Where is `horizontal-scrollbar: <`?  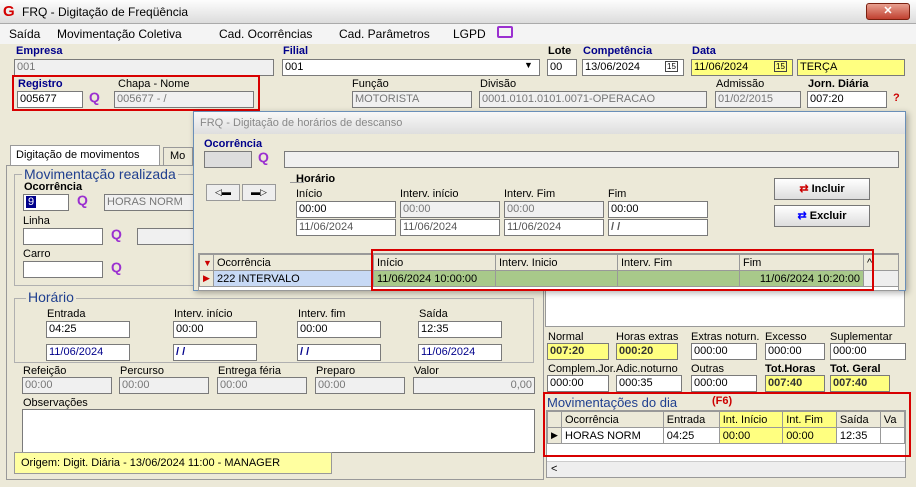 horizontal-scrollbar: < is located at coordinates (726, 469).